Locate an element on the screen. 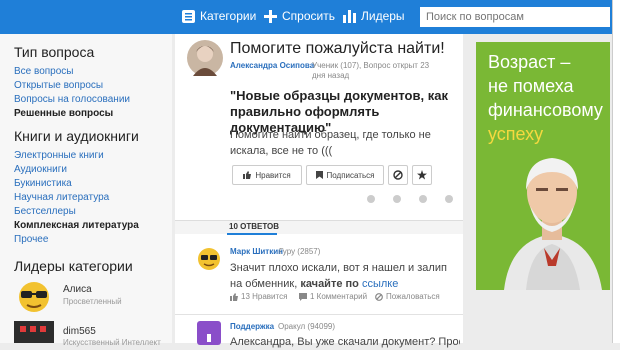  bookmark-icon is located at coordinates (319, 175).